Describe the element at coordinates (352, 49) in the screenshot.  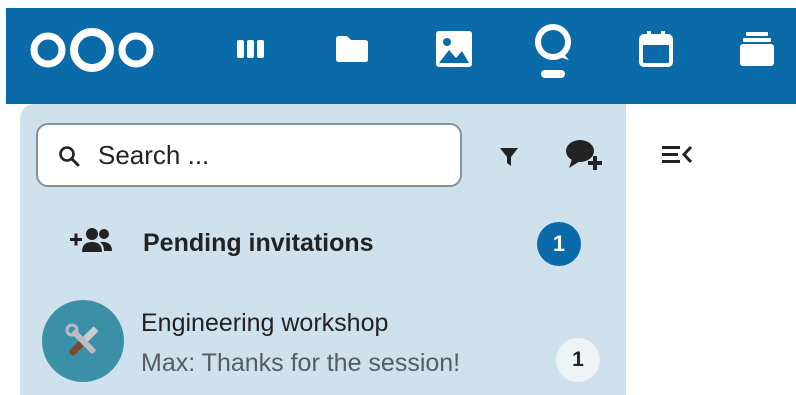
I see `files-folder-icon` at that location.